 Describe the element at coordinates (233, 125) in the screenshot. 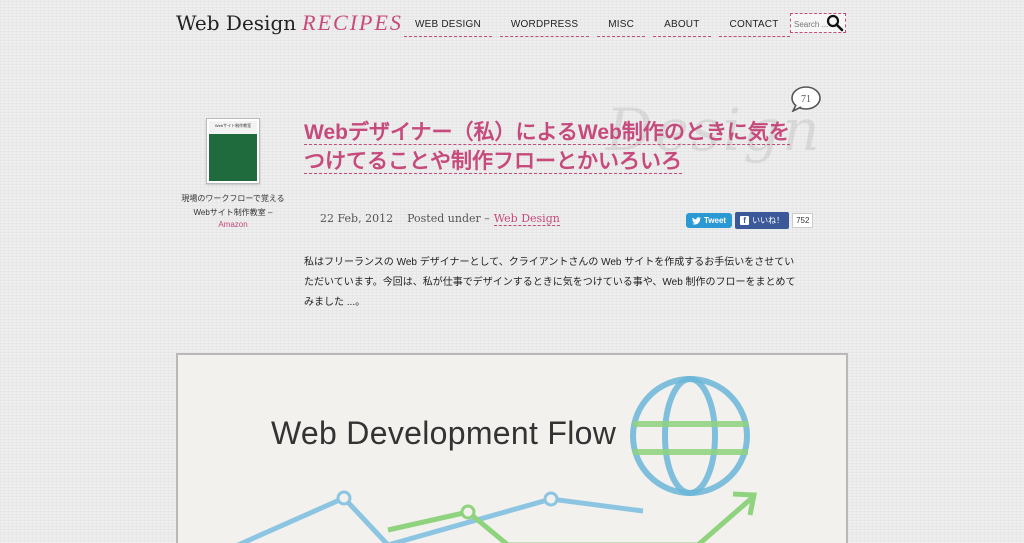

I see `book-cover-title: Webサイト制作教室` at that location.